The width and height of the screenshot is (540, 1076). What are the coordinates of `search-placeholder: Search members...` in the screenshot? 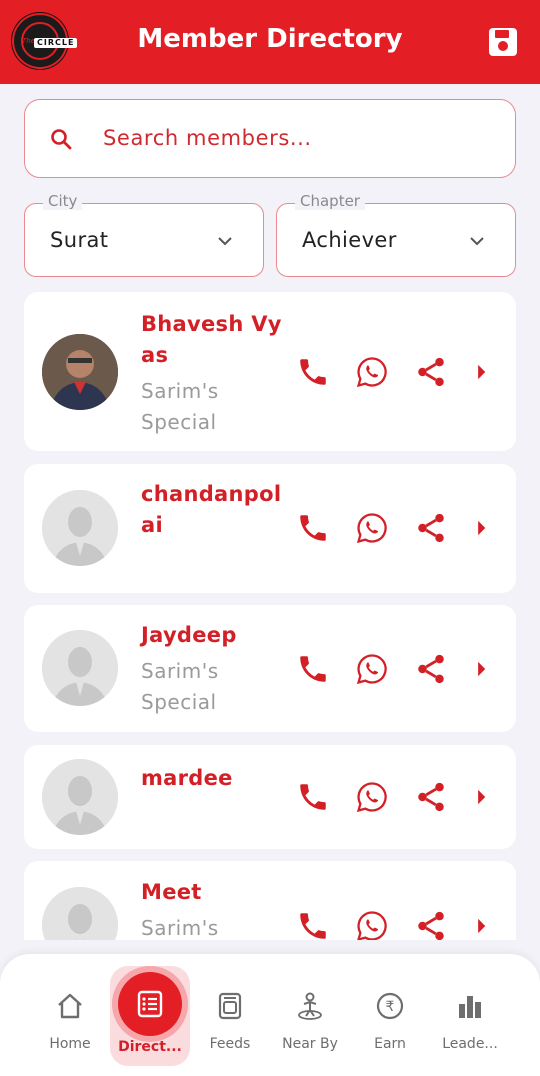 It's located at (207, 138).